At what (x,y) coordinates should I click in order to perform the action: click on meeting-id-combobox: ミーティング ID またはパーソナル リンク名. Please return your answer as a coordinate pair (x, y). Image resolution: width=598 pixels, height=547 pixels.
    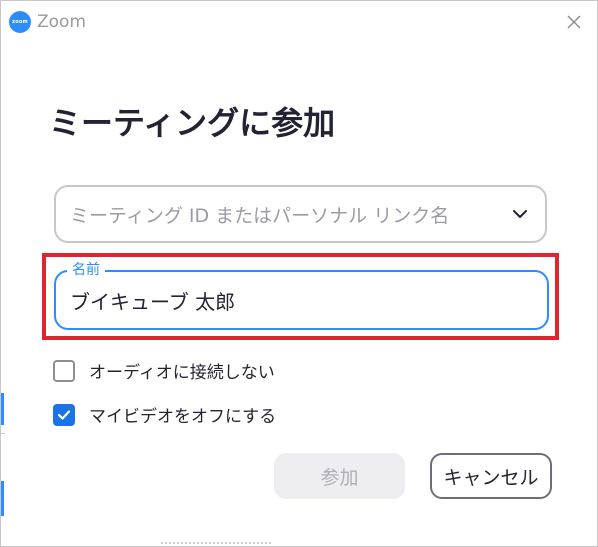
    Looking at the image, I should click on (300, 214).